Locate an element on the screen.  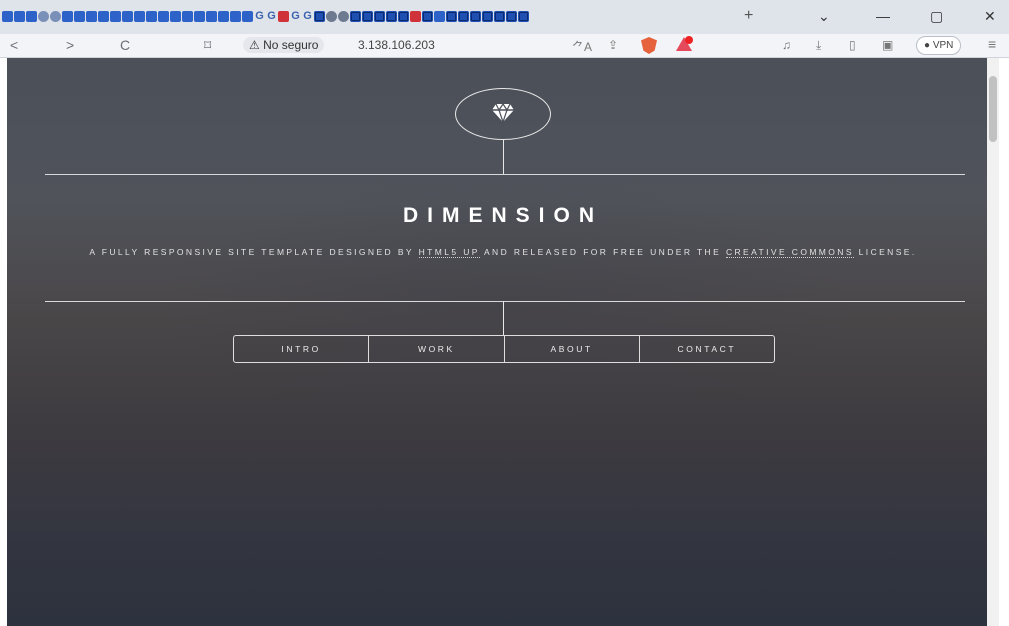
download-icon: ⤓ is located at coordinates (818, 45).